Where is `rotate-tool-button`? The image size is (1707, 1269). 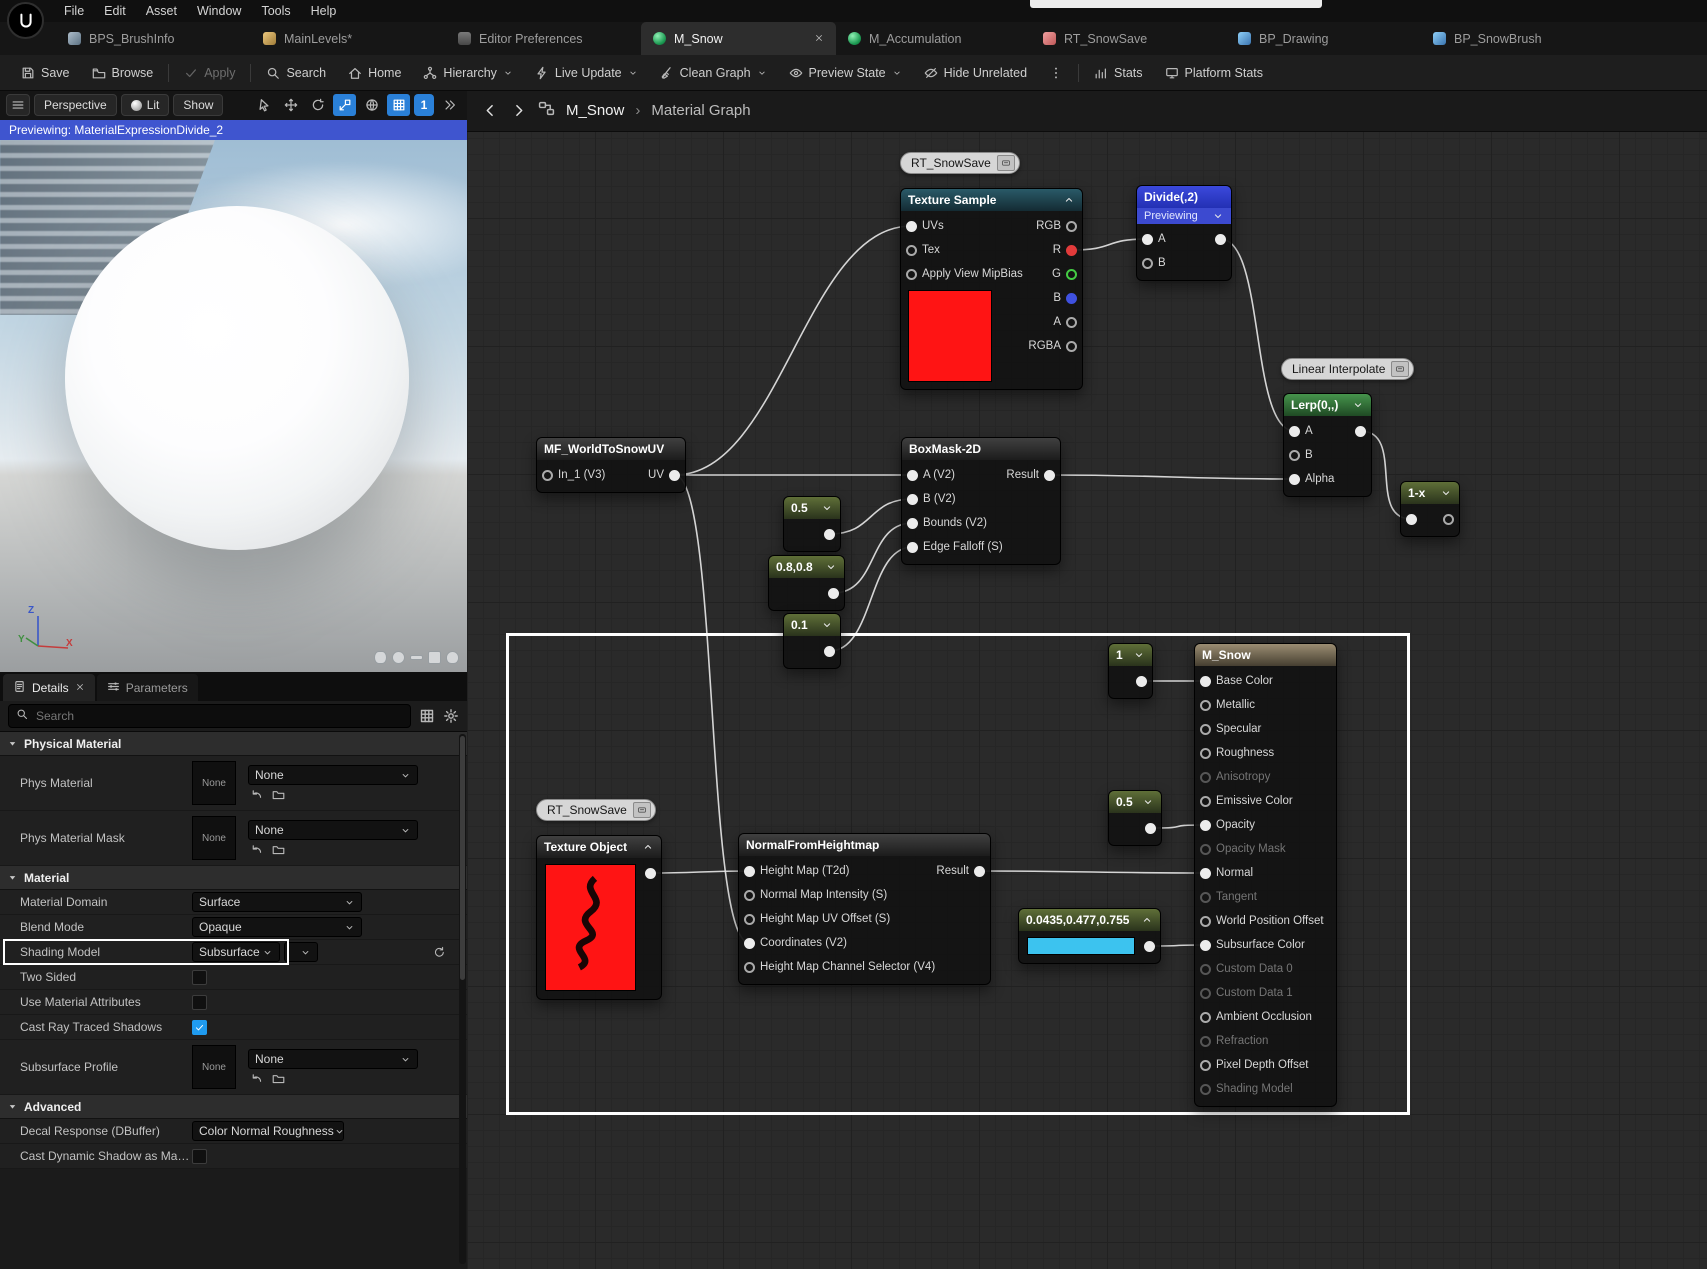 rotate-tool-button is located at coordinates (317, 105).